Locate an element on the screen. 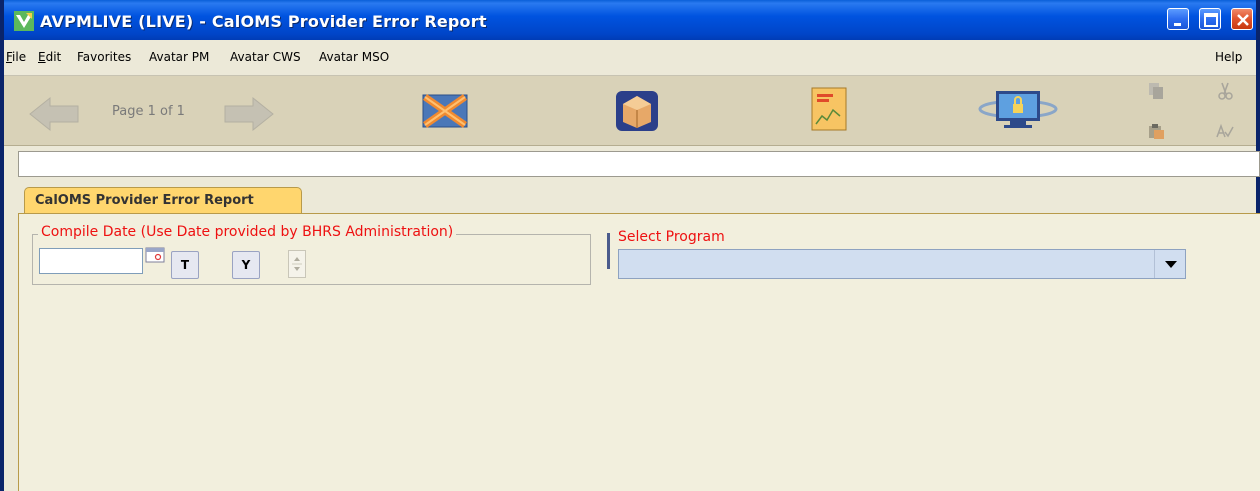 This screenshot has height=491, width=1260. back-arrow-icon is located at coordinates (54, 114).